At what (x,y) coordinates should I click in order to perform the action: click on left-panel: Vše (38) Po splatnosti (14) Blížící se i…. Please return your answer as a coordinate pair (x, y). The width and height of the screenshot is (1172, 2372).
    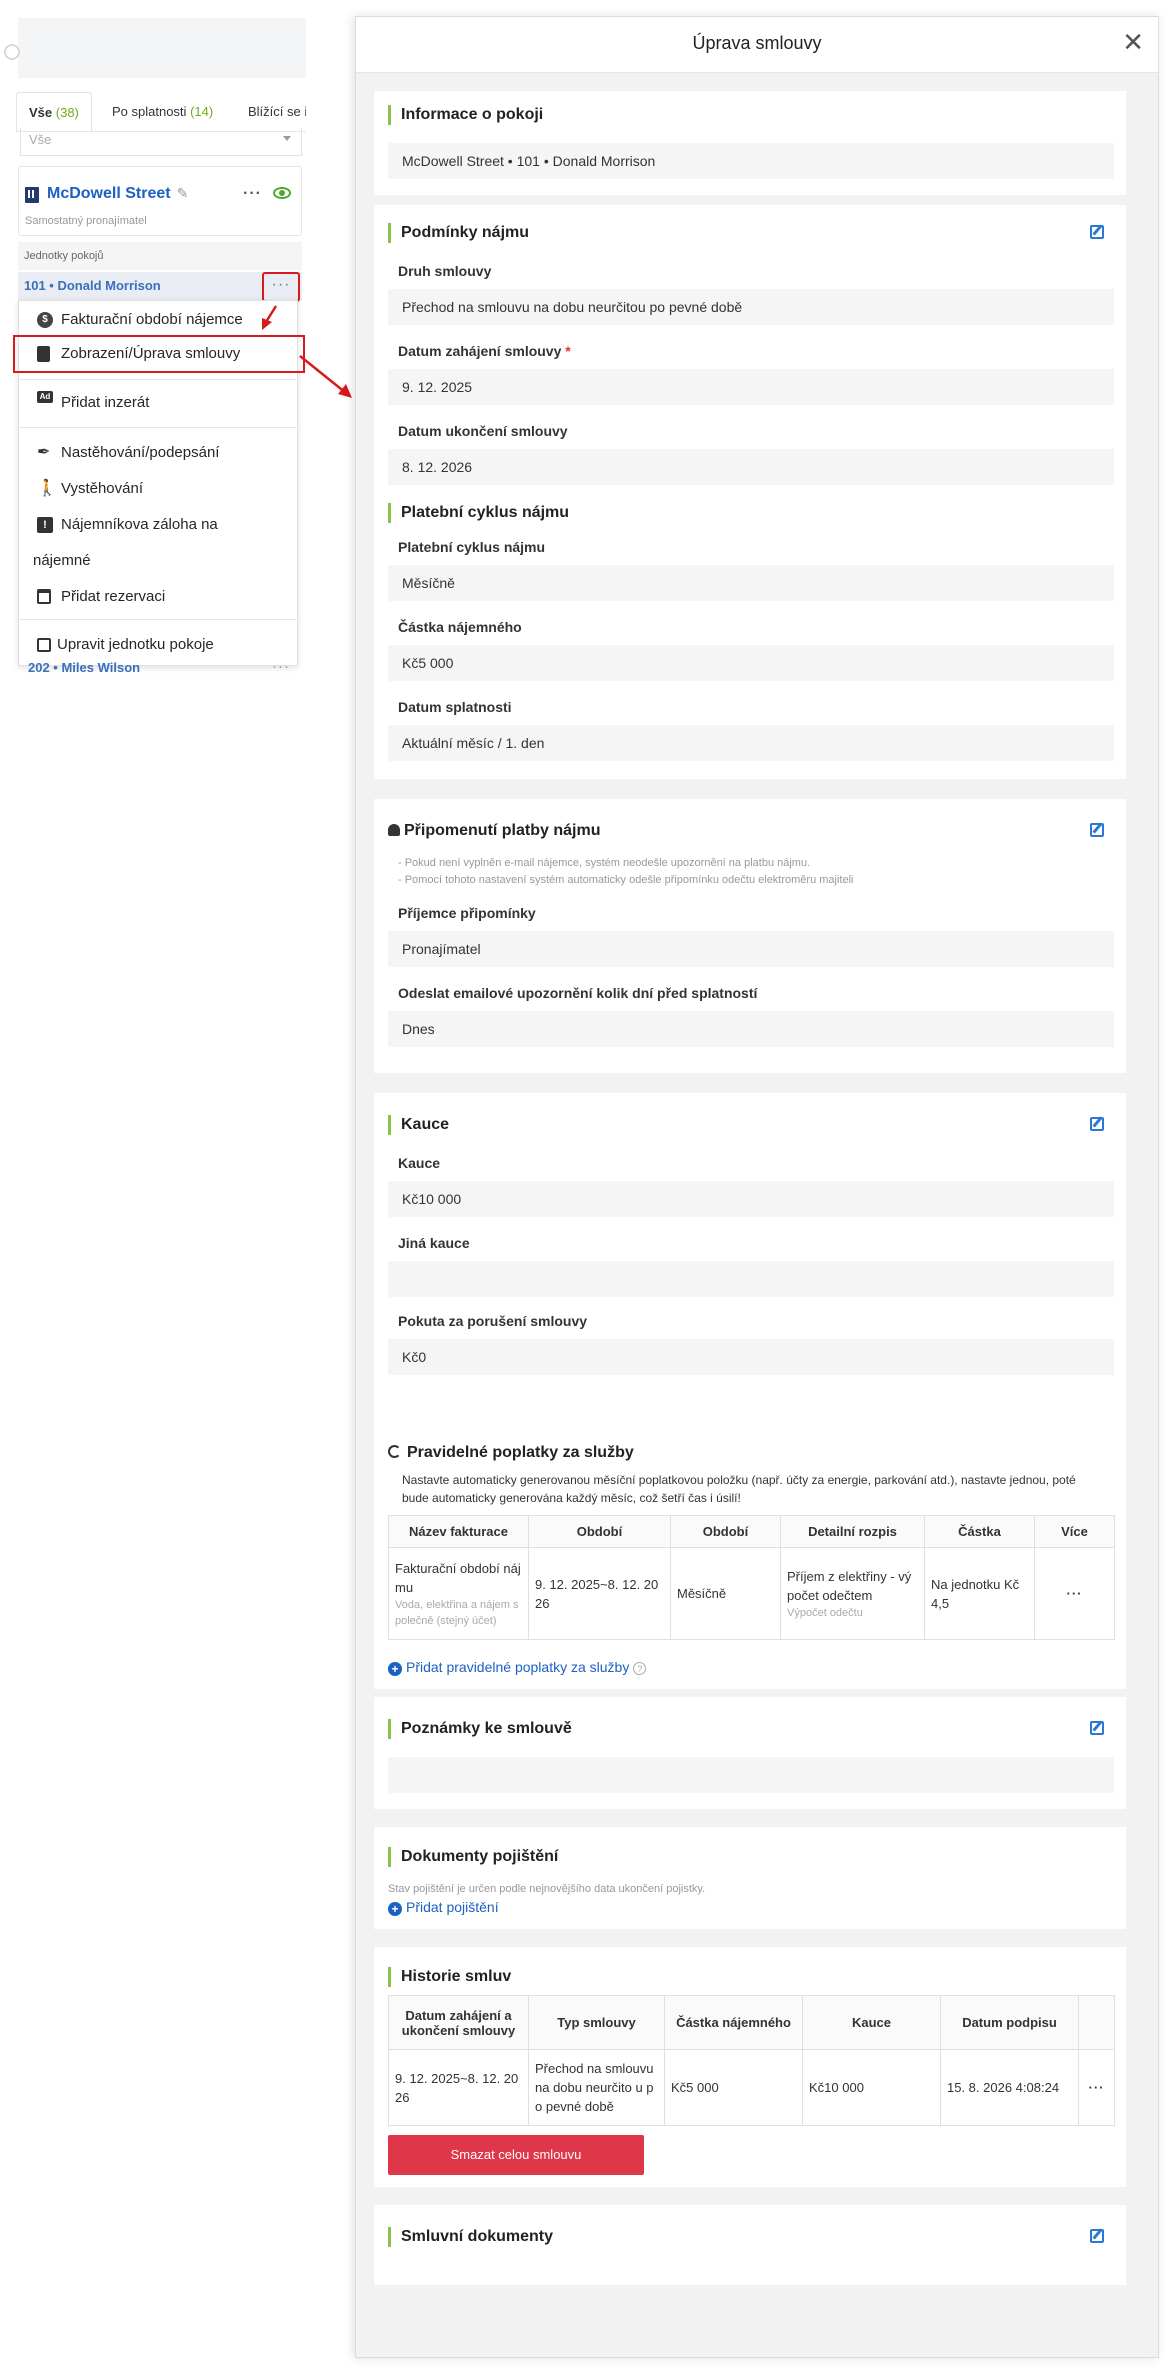
    Looking at the image, I should click on (155, 350).